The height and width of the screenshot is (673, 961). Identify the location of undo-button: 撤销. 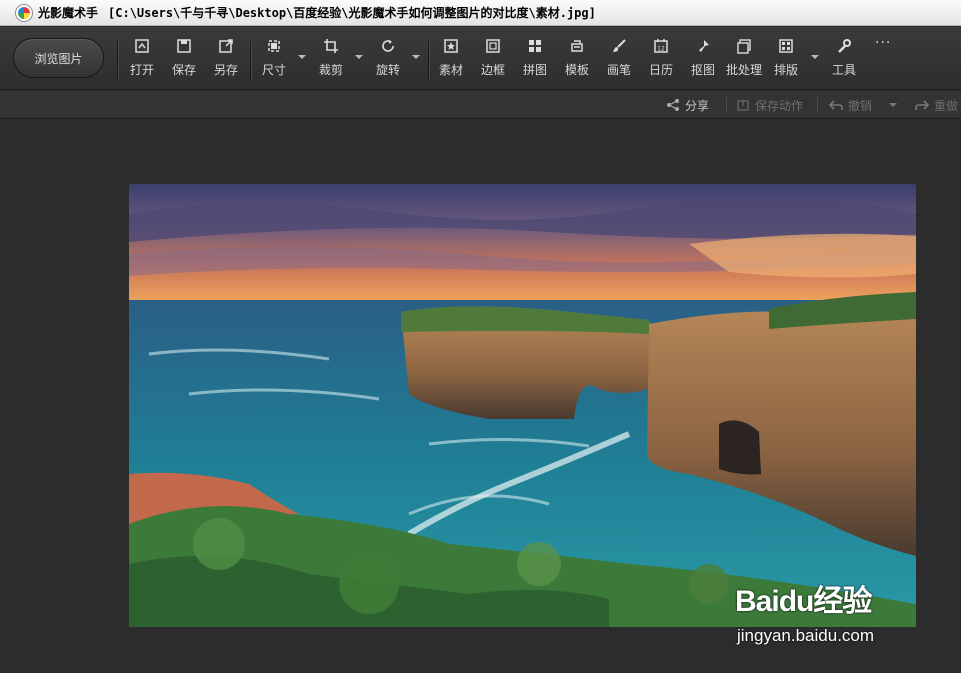
(850, 105).